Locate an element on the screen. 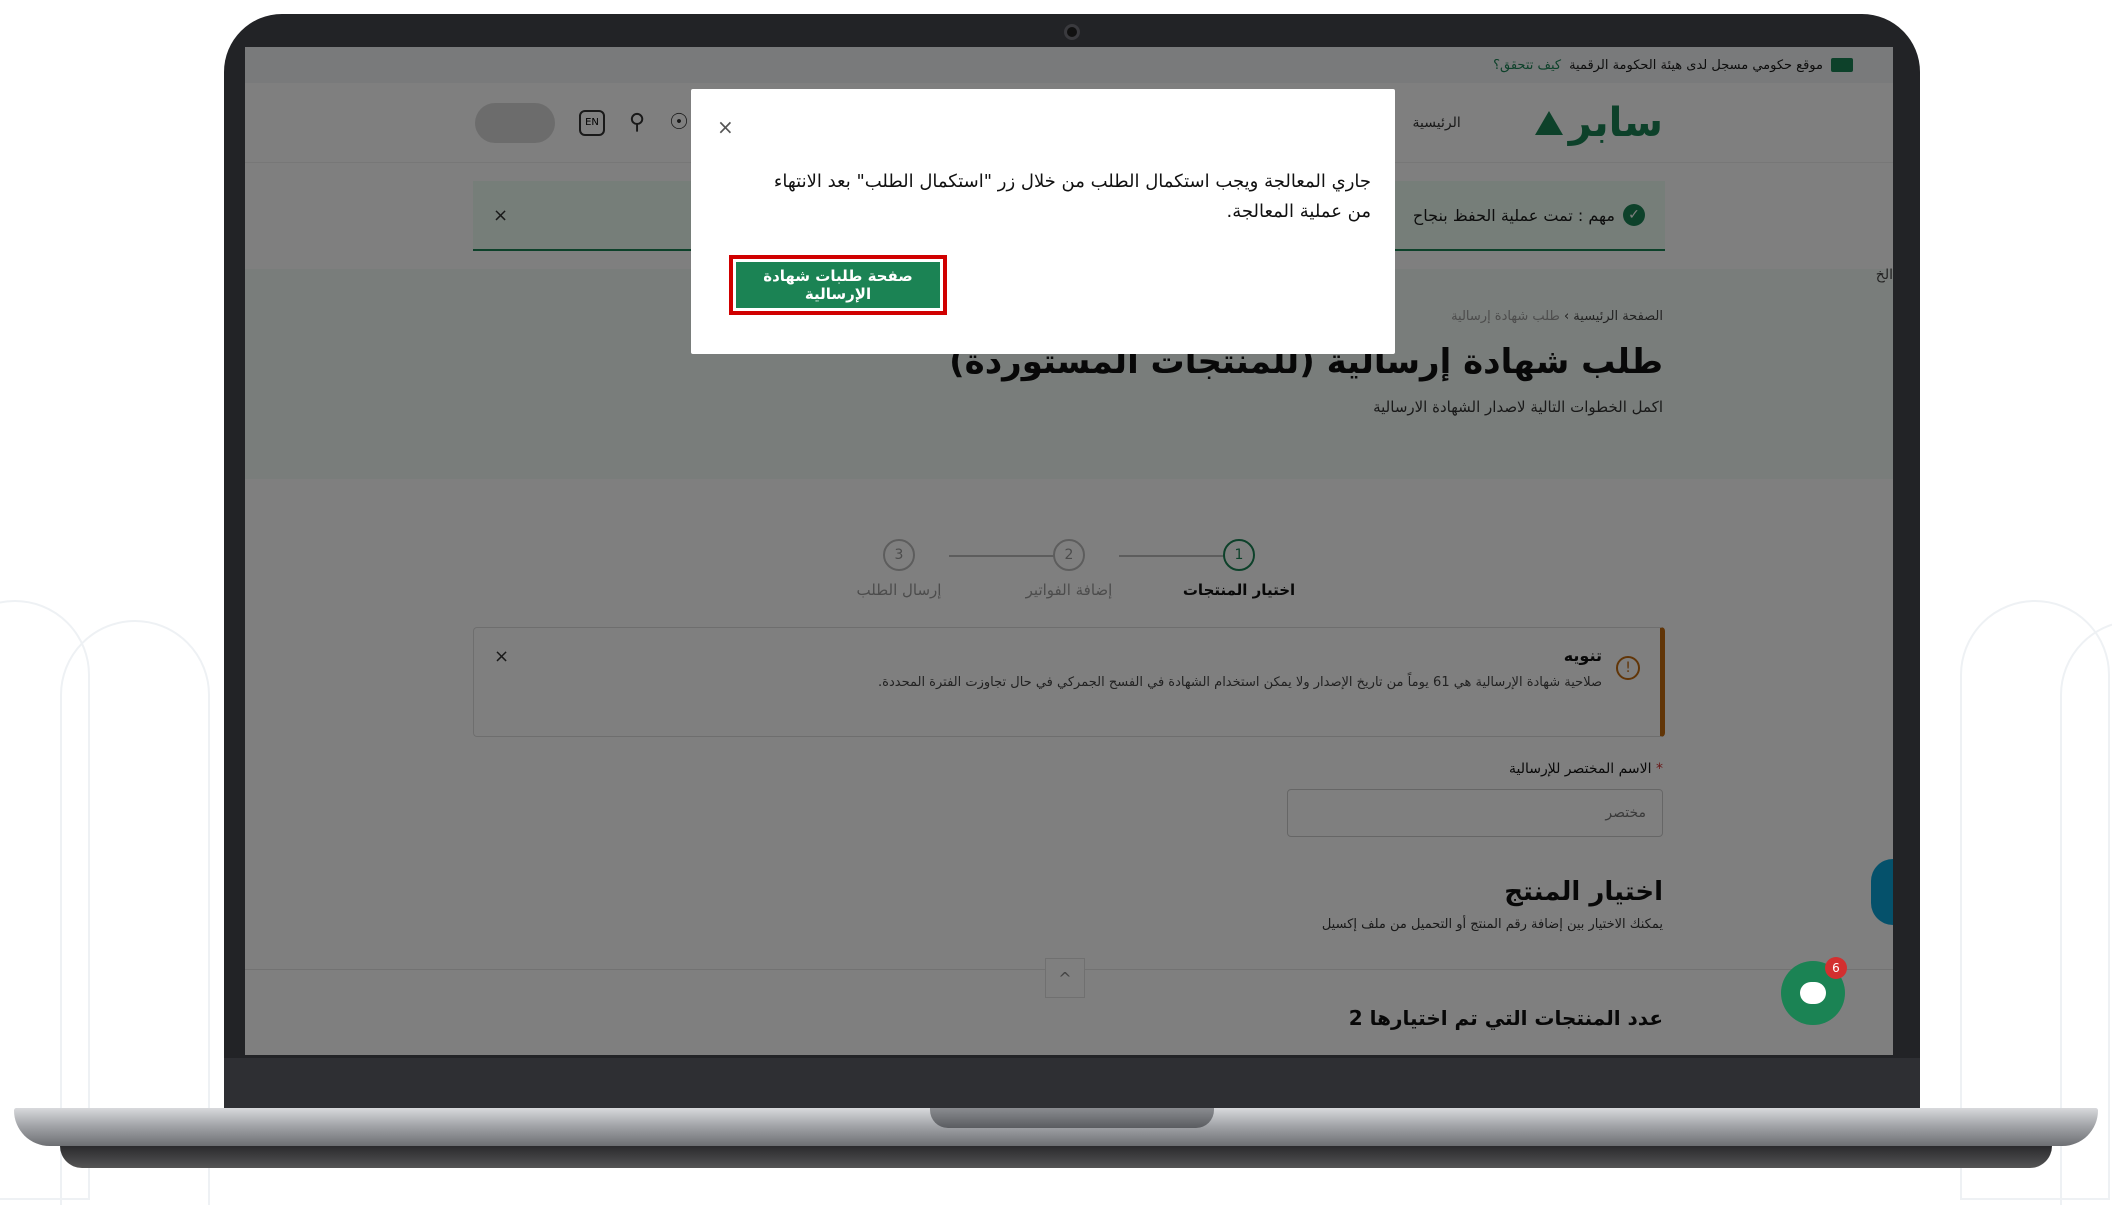 Image resolution: width=2112 pixels, height=1205 pixels. laptop-notch is located at coordinates (1072, 1118).